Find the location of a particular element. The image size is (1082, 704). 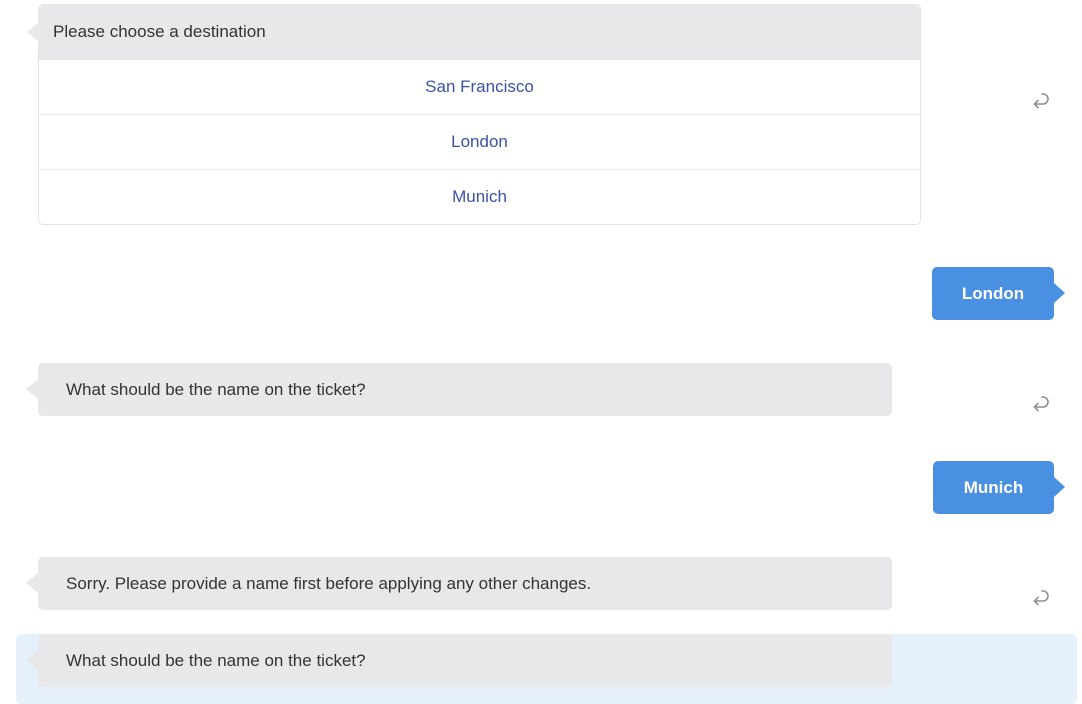

user-message-text: London is located at coordinates (993, 293).